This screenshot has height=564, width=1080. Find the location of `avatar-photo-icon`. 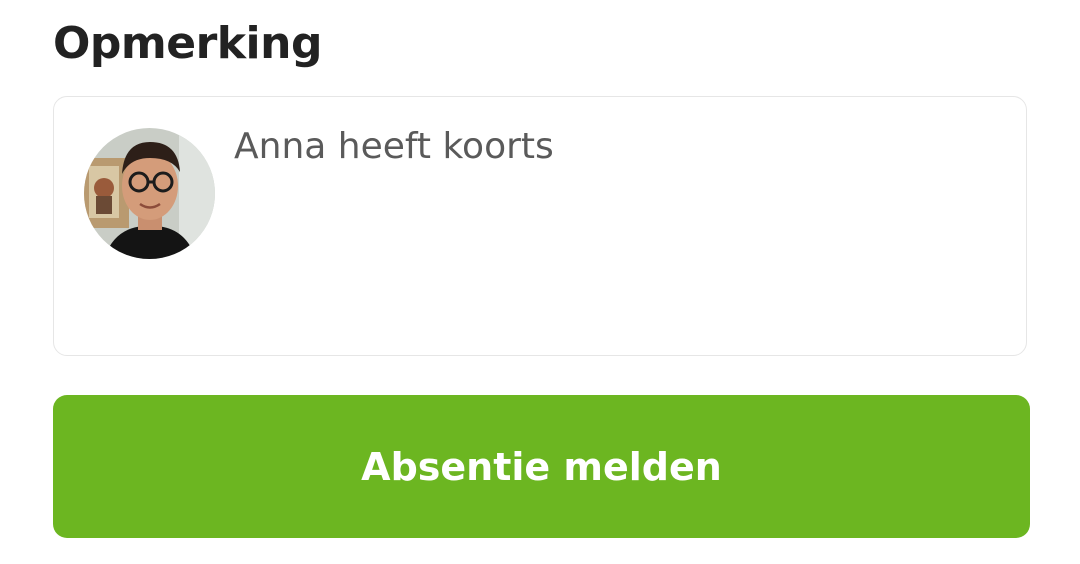

avatar-photo-icon is located at coordinates (149, 193).